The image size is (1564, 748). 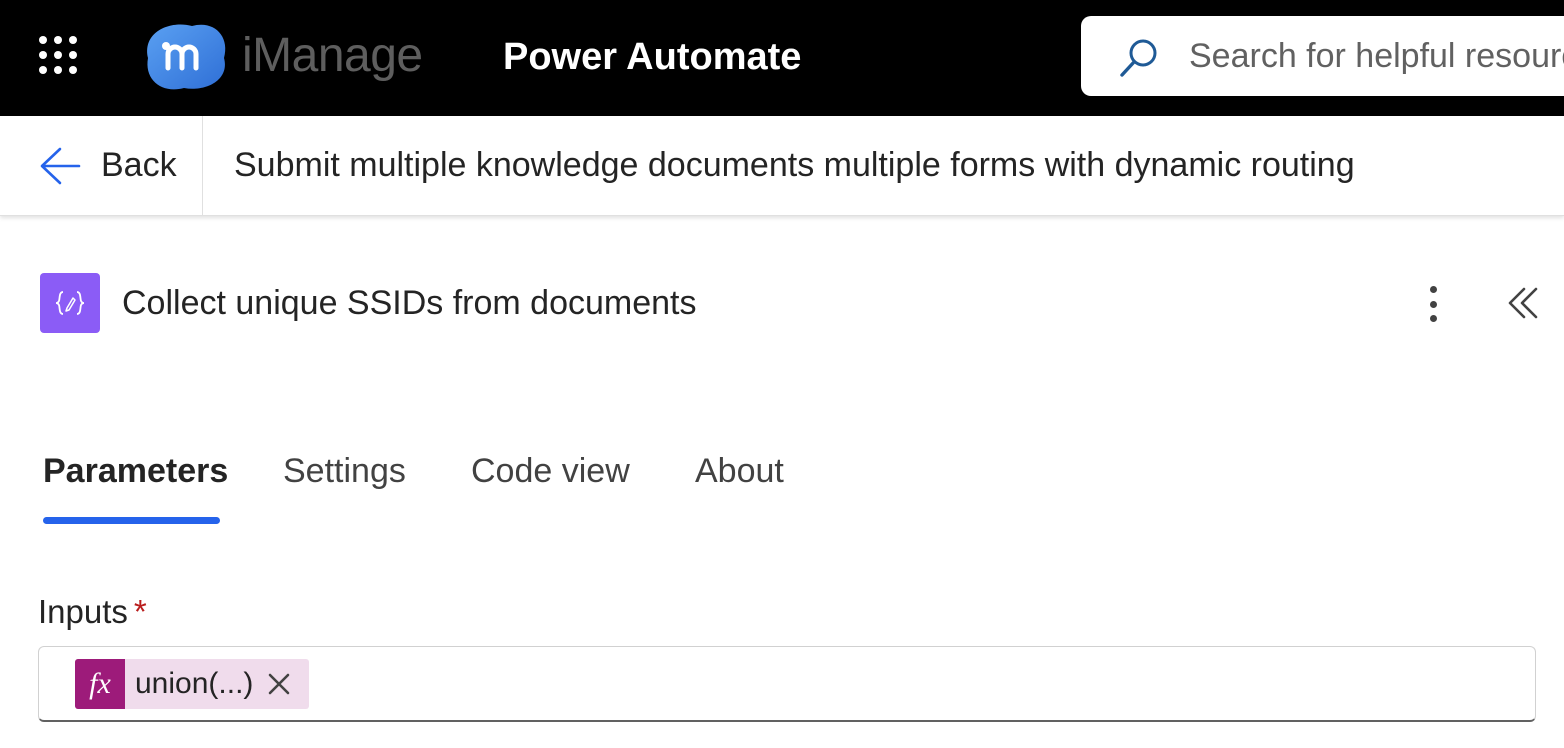 I want to click on back-button: Back, so click(x=101, y=166).